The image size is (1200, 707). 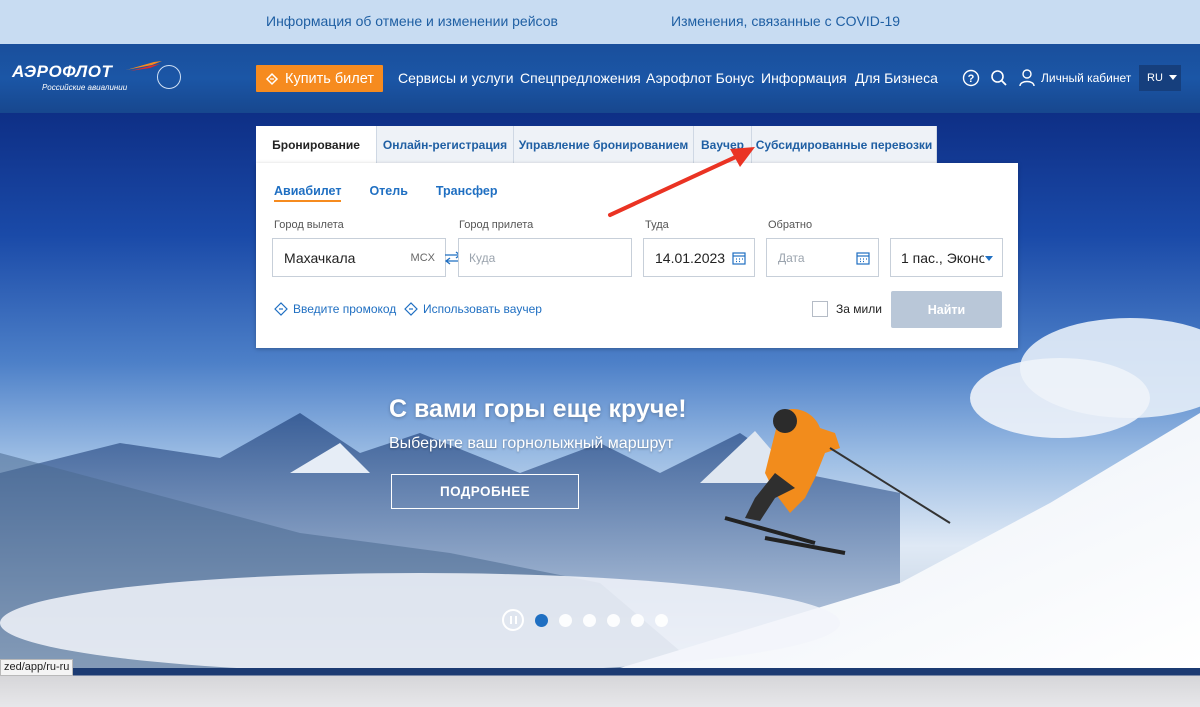 I want to click on from-code: MCX, so click(x=422, y=257).